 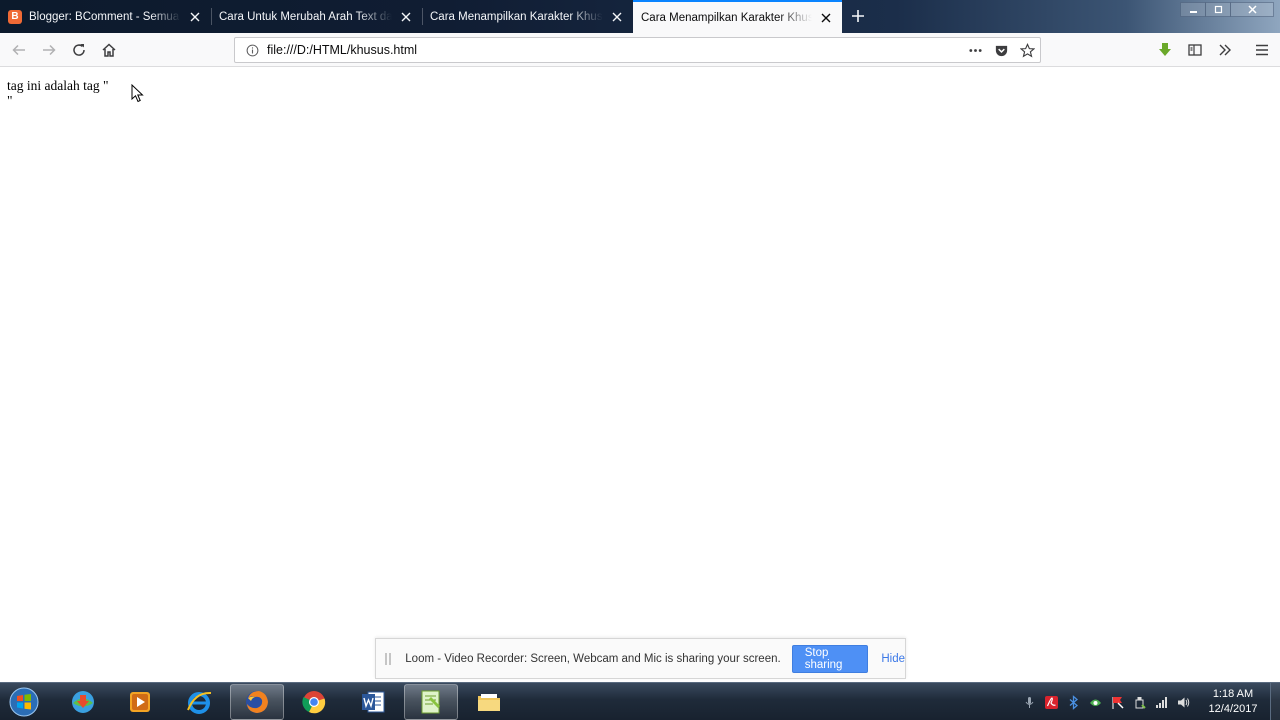 What do you see at coordinates (1073, 702) in the screenshot?
I see `bluetooth-tray-icon` at bounding box center [1073, 702].